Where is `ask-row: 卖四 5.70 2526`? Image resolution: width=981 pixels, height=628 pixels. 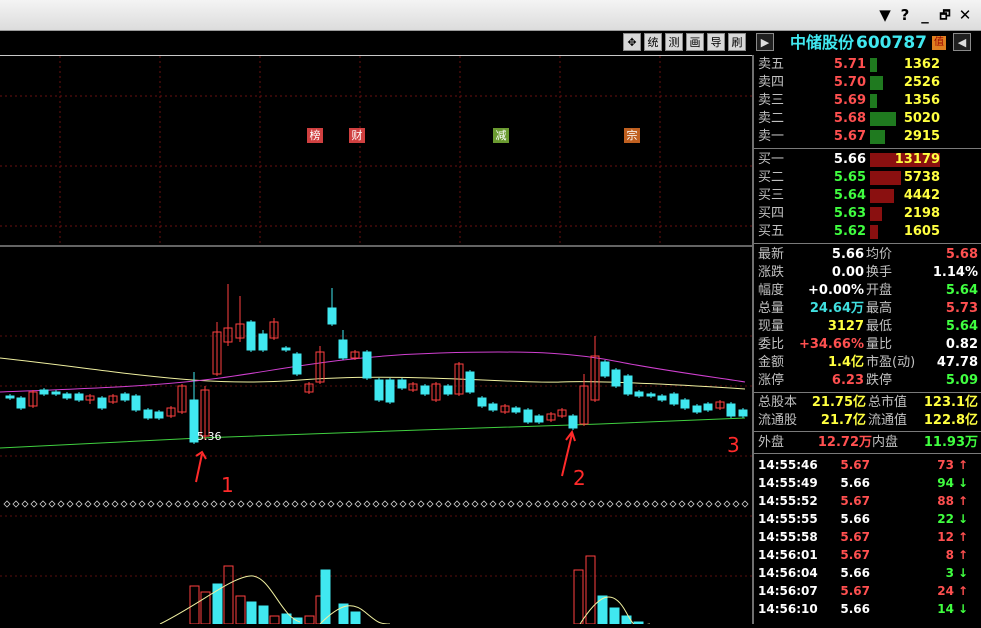 ask-row: 卖四 5.70 2526 is located at coordinates (868, 83).